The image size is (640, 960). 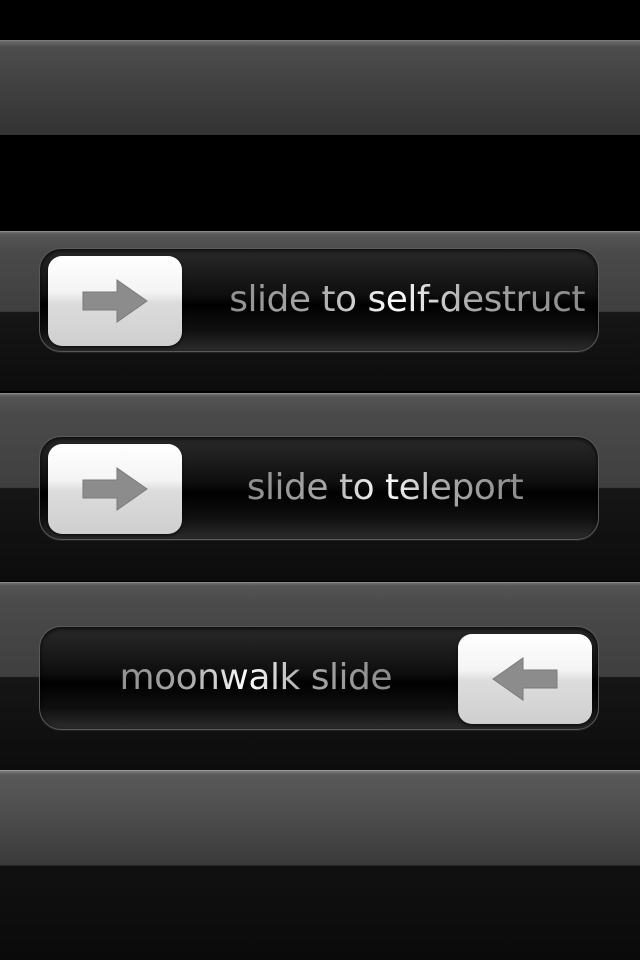 I want to click on arrow-left-icon, so click(x=525, y=679).